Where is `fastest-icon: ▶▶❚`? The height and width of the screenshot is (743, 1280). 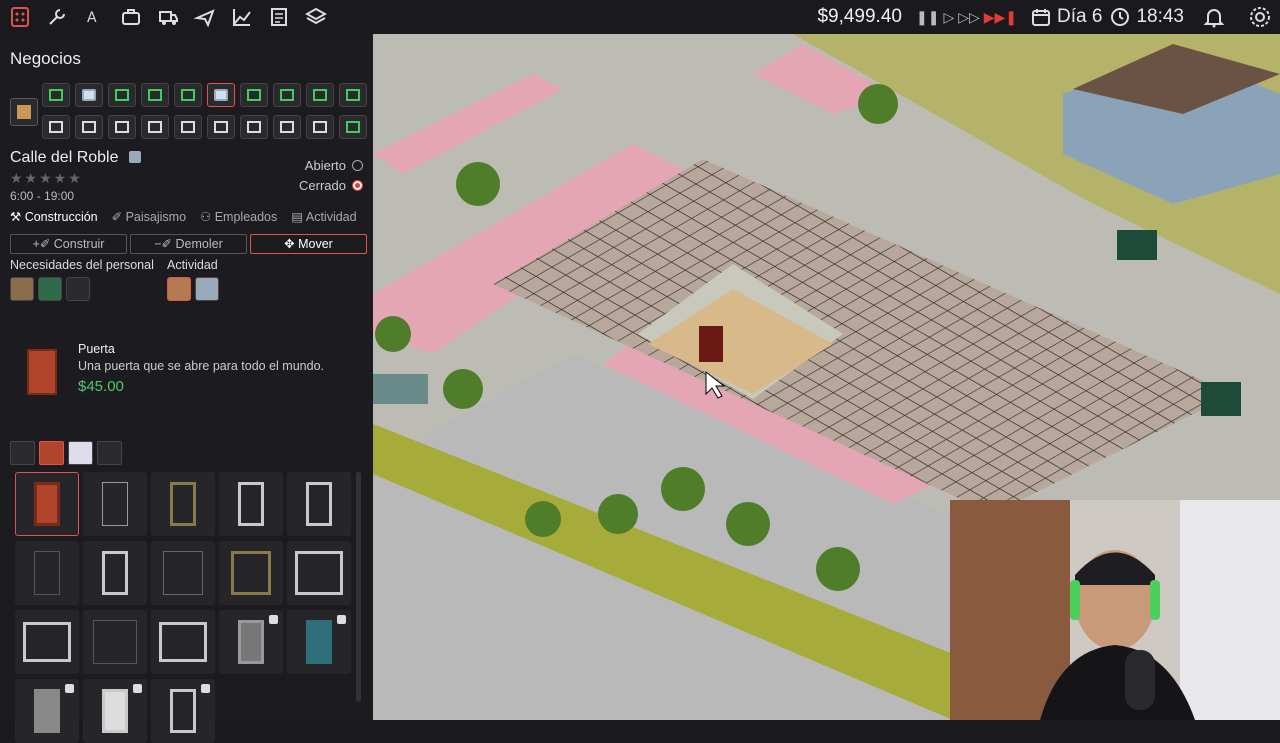 fastest-icon: ▶▶❚ is located at coordinates (1000, 17).